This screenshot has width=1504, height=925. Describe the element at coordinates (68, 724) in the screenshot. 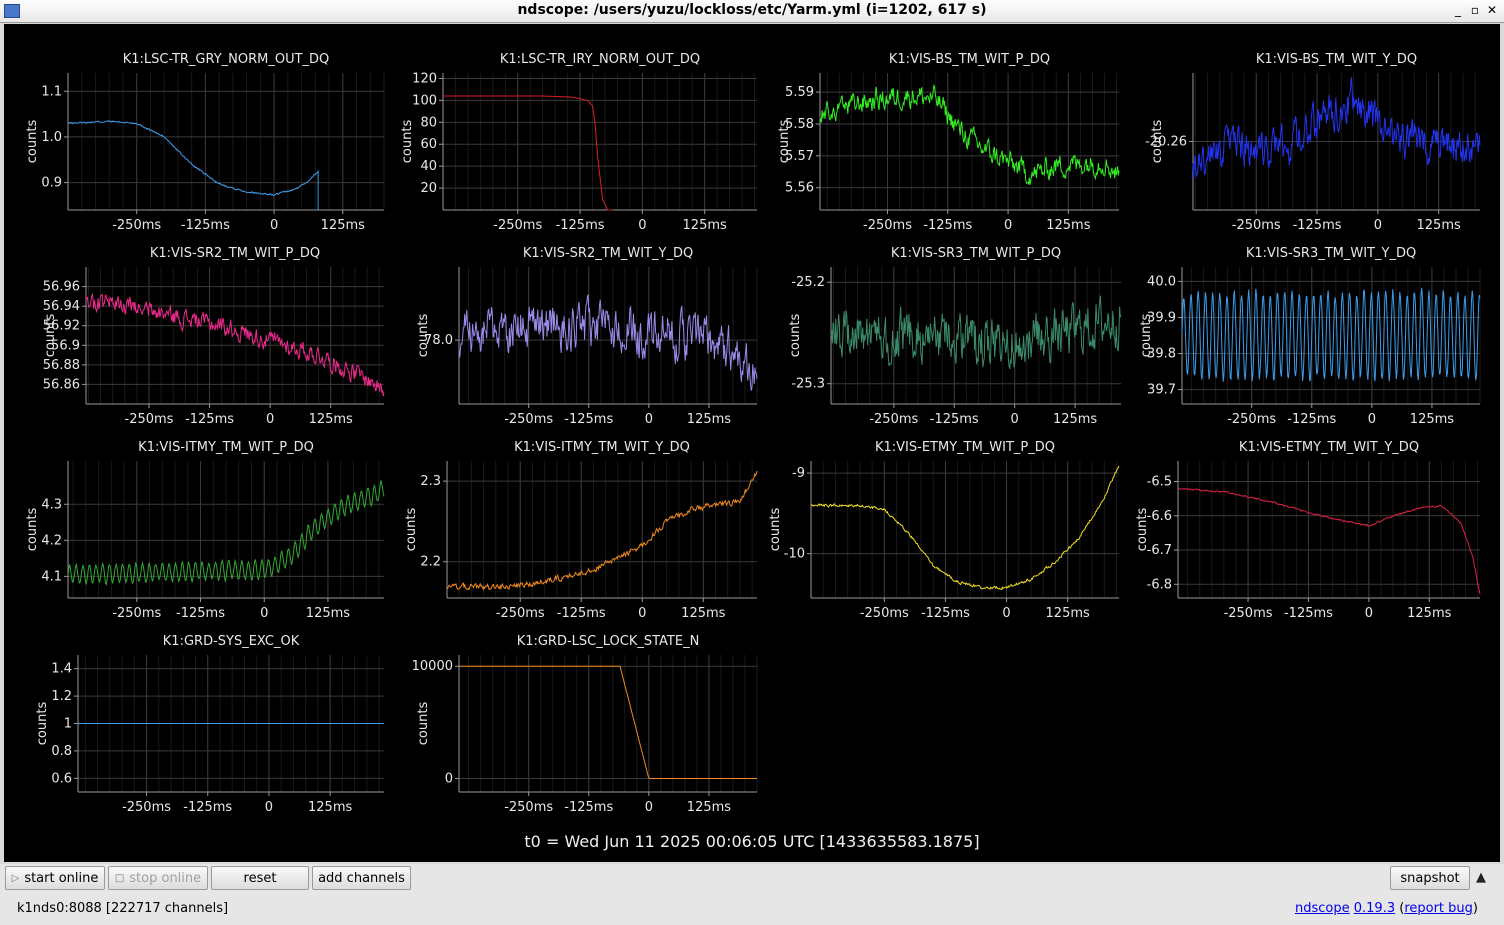

I see `y-tick-label: 1` at that location.